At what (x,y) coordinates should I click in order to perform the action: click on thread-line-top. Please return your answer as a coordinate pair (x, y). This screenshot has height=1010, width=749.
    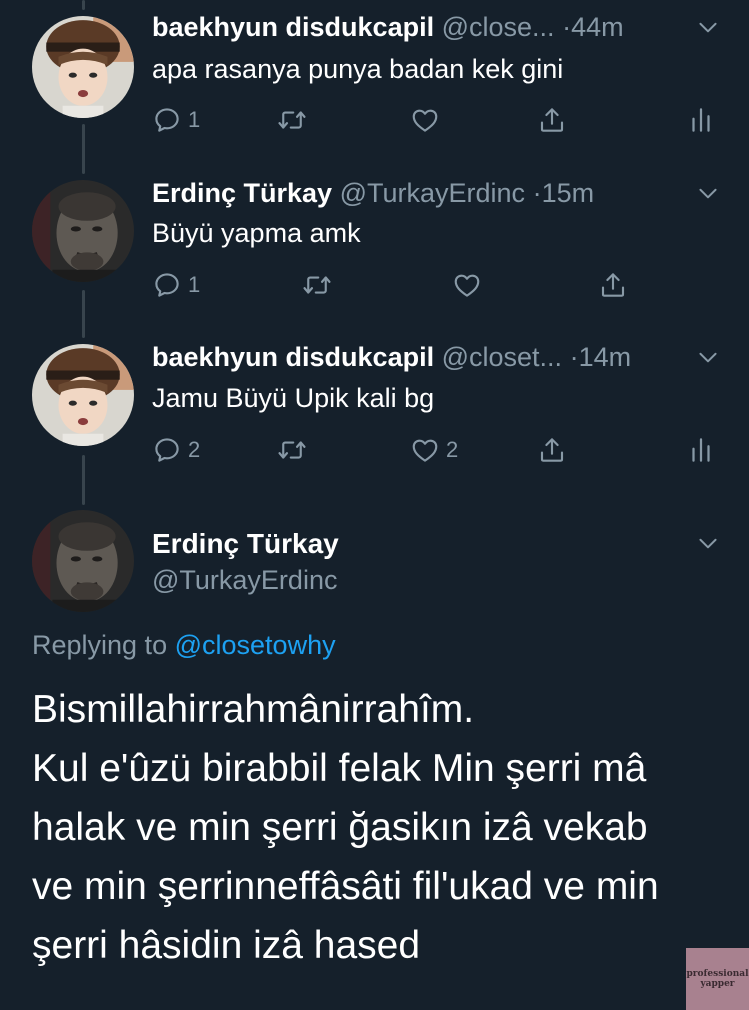
    Looking at the image, I should click on (83, 5).